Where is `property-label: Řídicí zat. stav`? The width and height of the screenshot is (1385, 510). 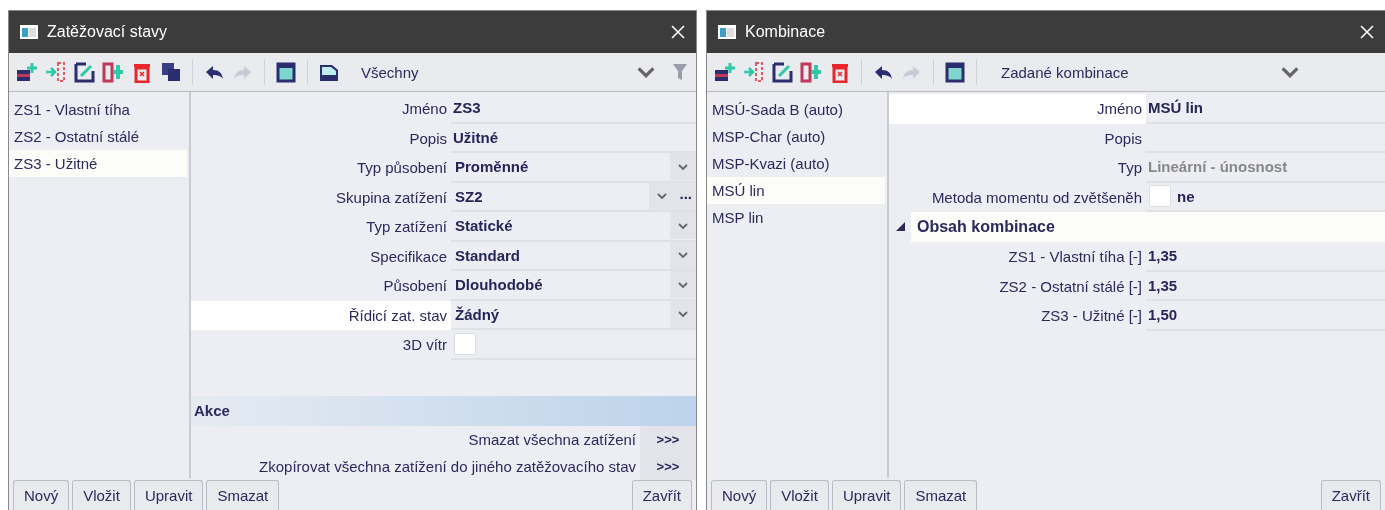
property-label: Řídicí zat. stav is located at coordinates (321, 315).